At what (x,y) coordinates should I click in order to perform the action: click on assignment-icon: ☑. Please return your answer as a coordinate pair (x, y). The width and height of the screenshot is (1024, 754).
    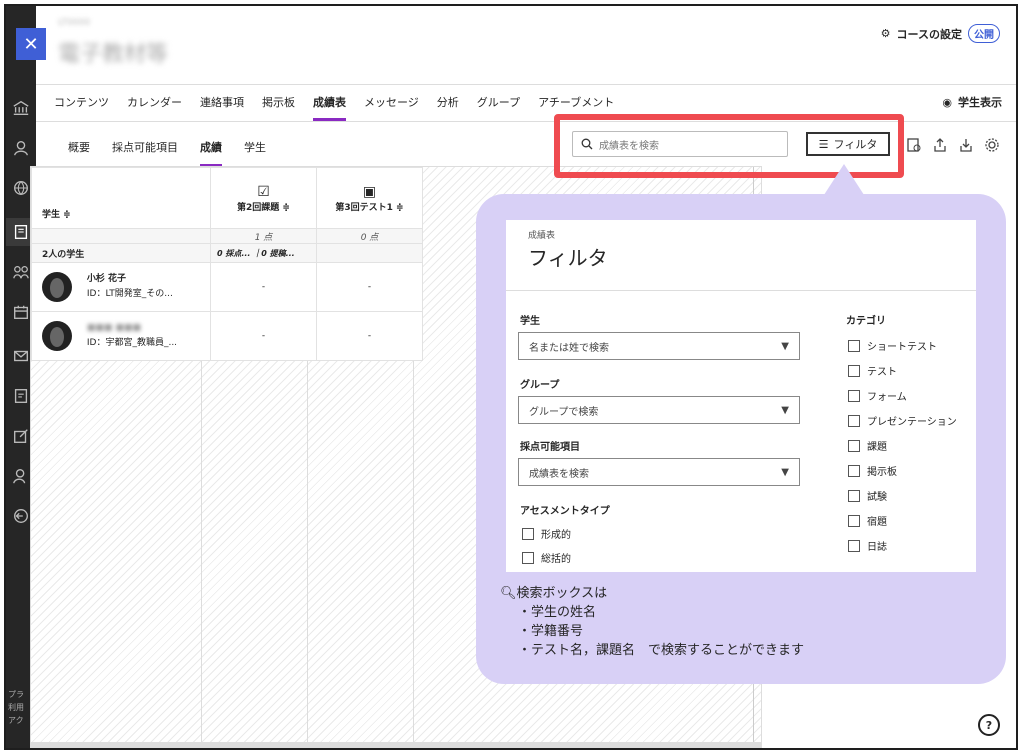
    Looking at the image, I should click on (263, 191).